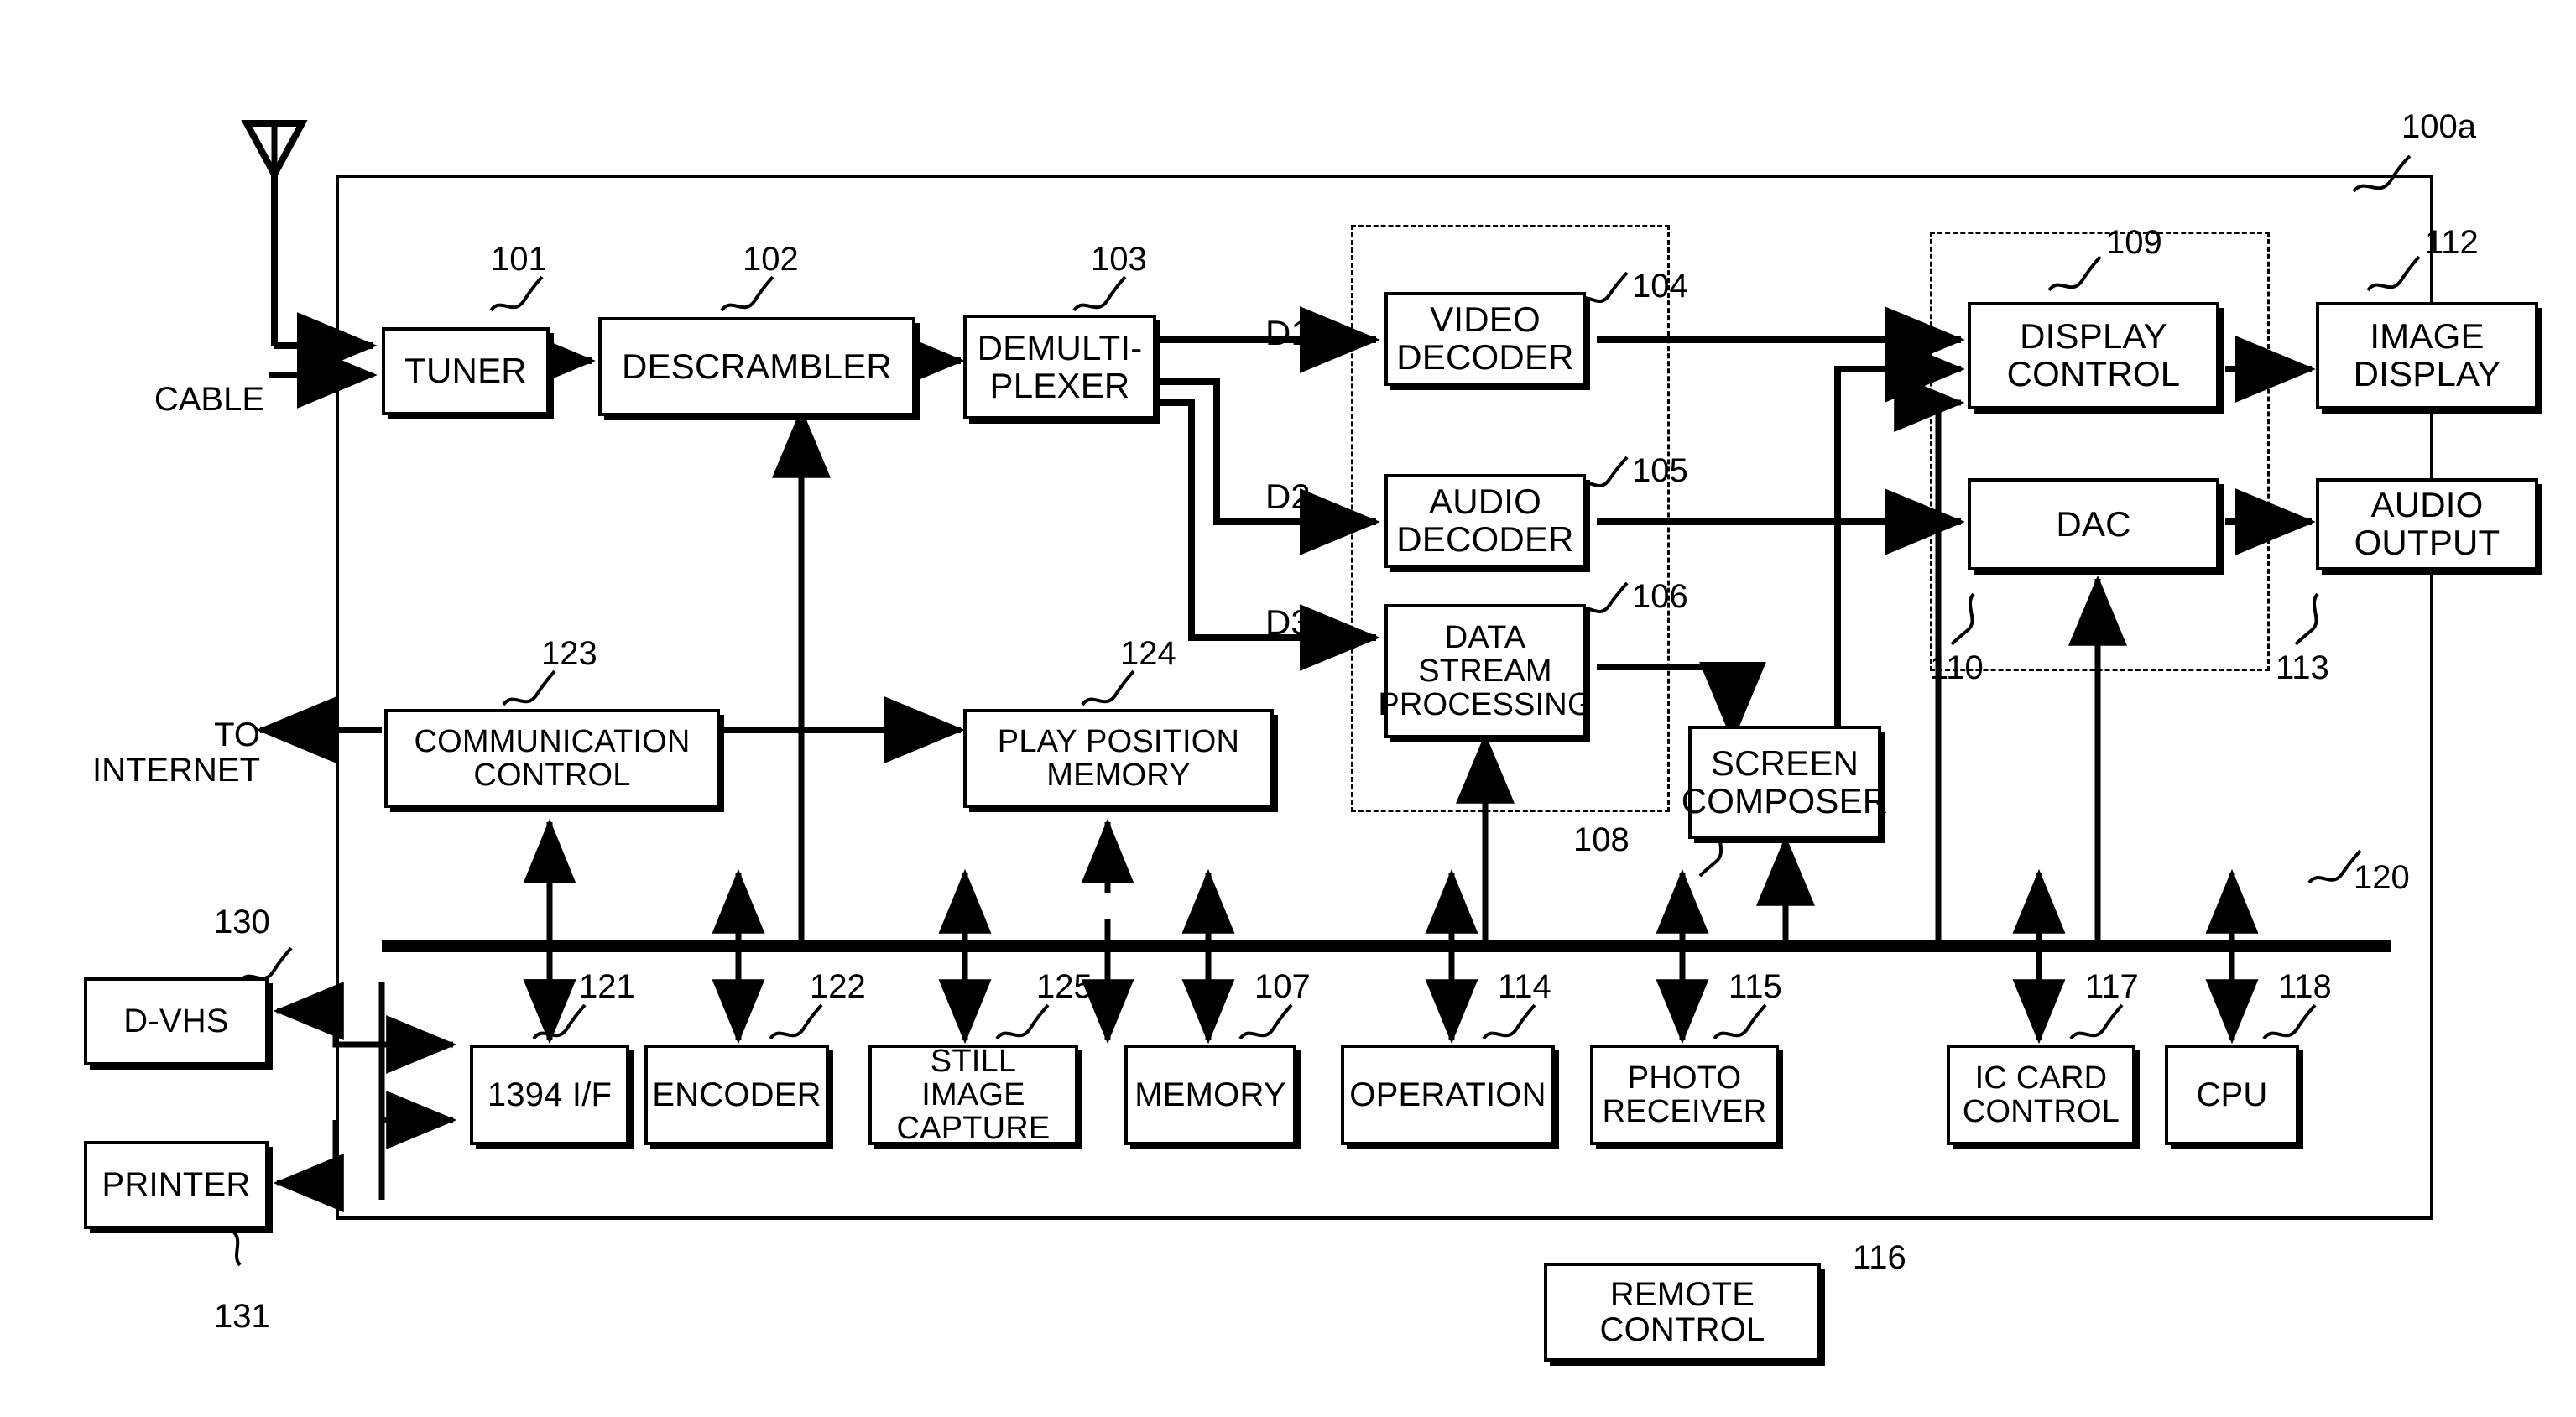  What do you see at coordinates (1957, 667) in the screenshot?
I see `ref-num-110: 110` at bounding box center [1957, 667].